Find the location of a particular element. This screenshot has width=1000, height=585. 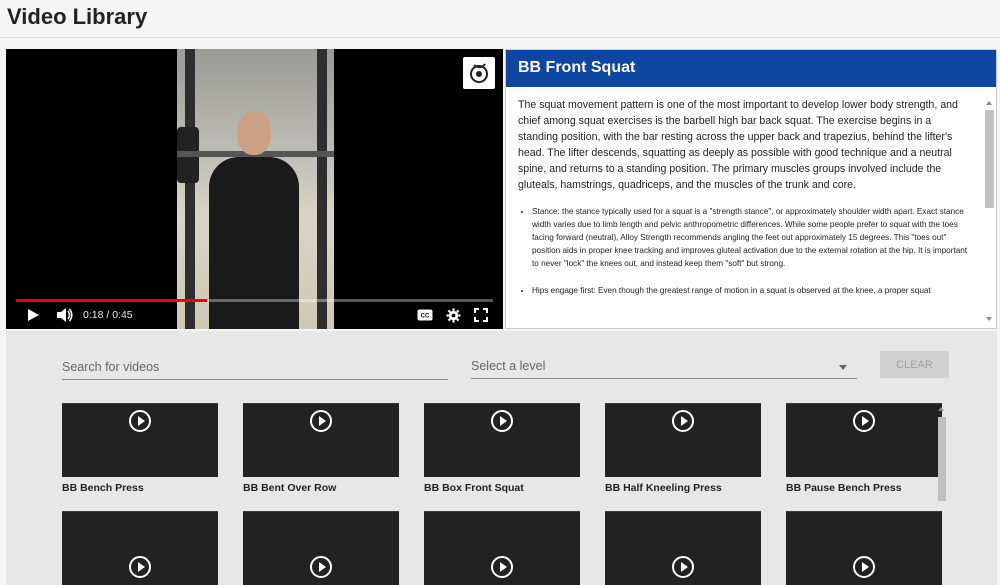

brand-logo-icon is located at coordinates (479, 73).